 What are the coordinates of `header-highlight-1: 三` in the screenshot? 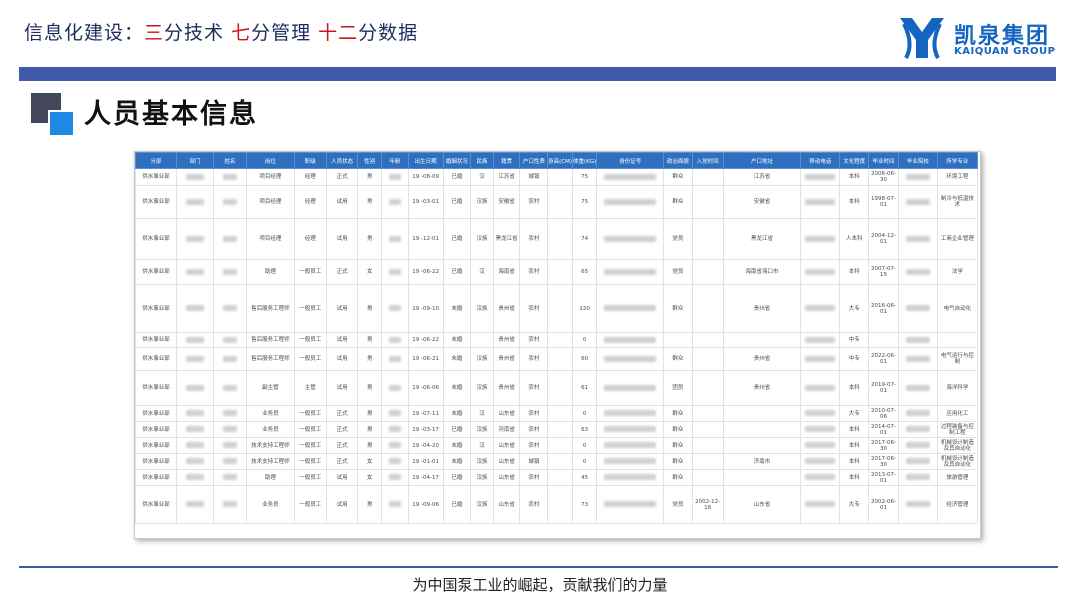 It's located at (154, 33).